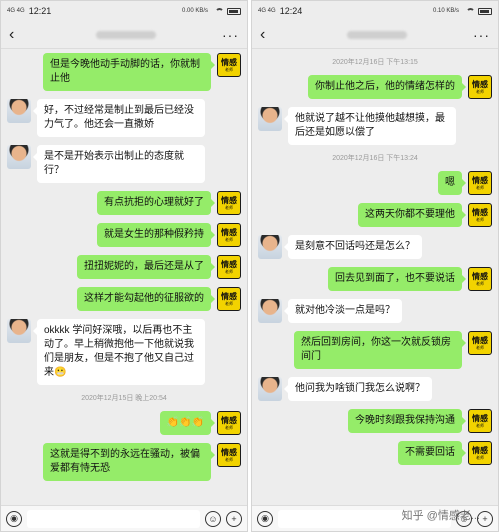 The image size is (499, 532). Describe the element at coordinates (234, 518) in the screenshot. I see `plus-icon: +` at that location.